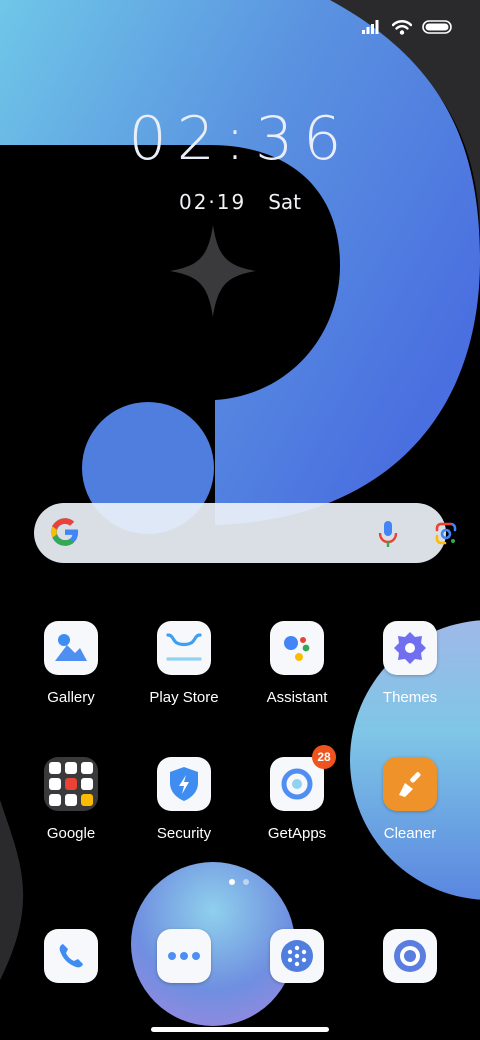 This screenshot has height=1040, width=480. What do you see at coordinates (184, 833) in the screenshot?
I see `app-label: Security` at bounding box center [184, 833].